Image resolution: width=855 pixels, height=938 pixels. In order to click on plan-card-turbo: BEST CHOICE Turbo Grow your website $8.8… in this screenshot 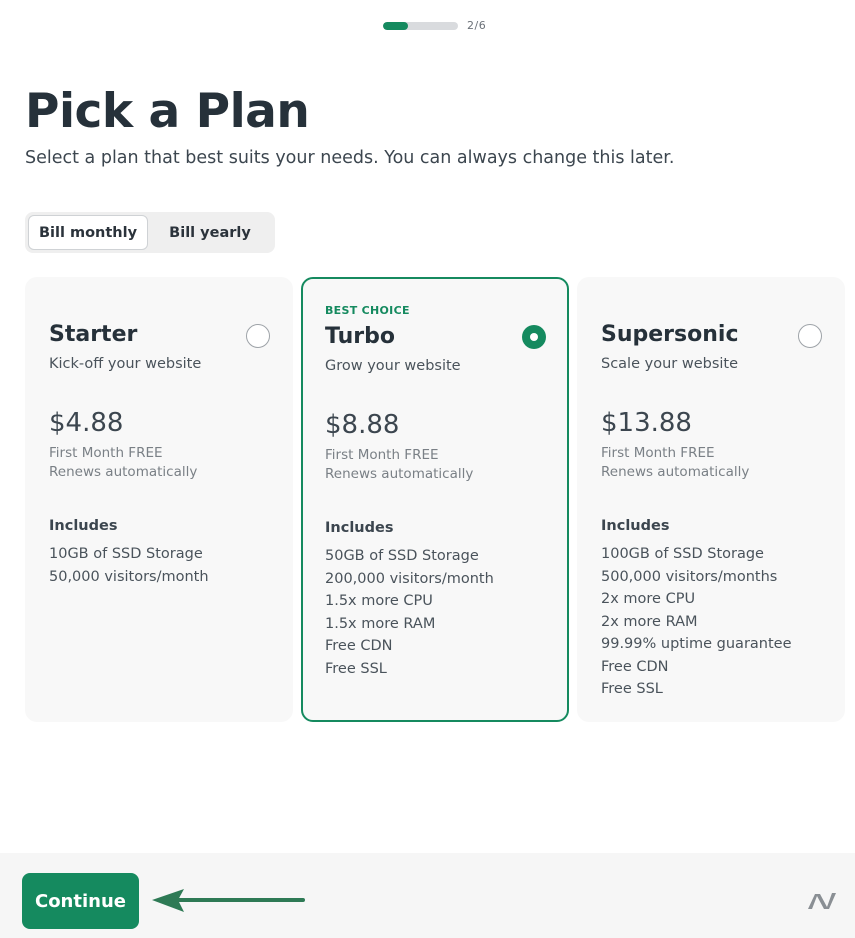, I will do `click(435, 499)`.